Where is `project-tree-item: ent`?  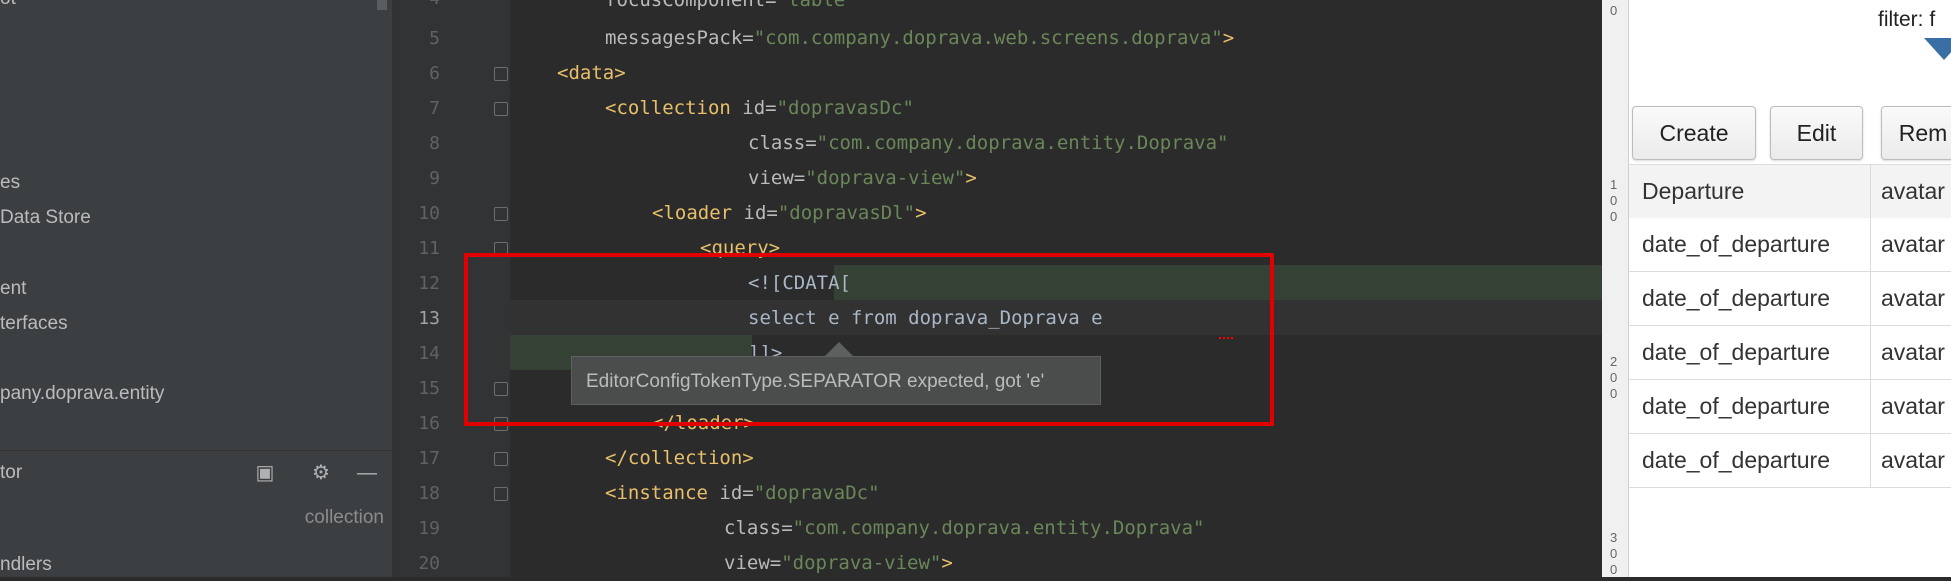
project-tree-item: ent is located at coordinates (13, 289).